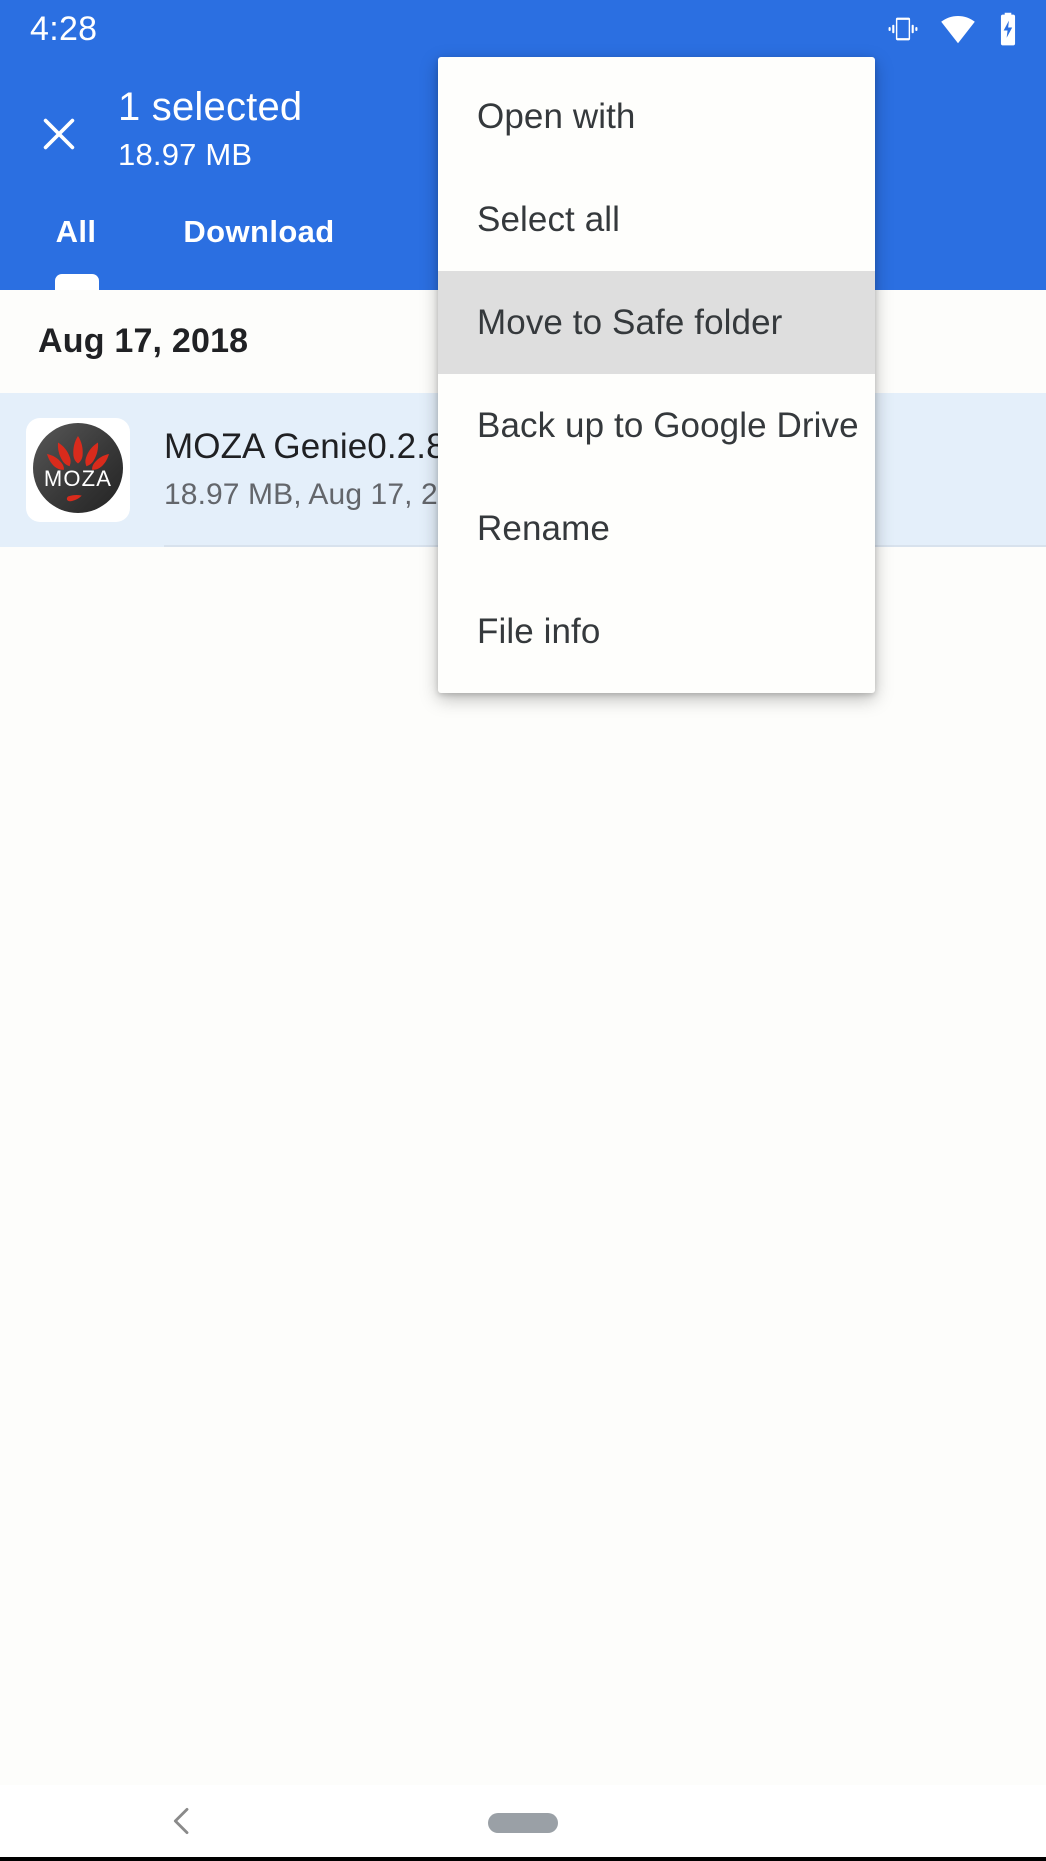  I want to click on vibrate-icon, so click(903, 29).